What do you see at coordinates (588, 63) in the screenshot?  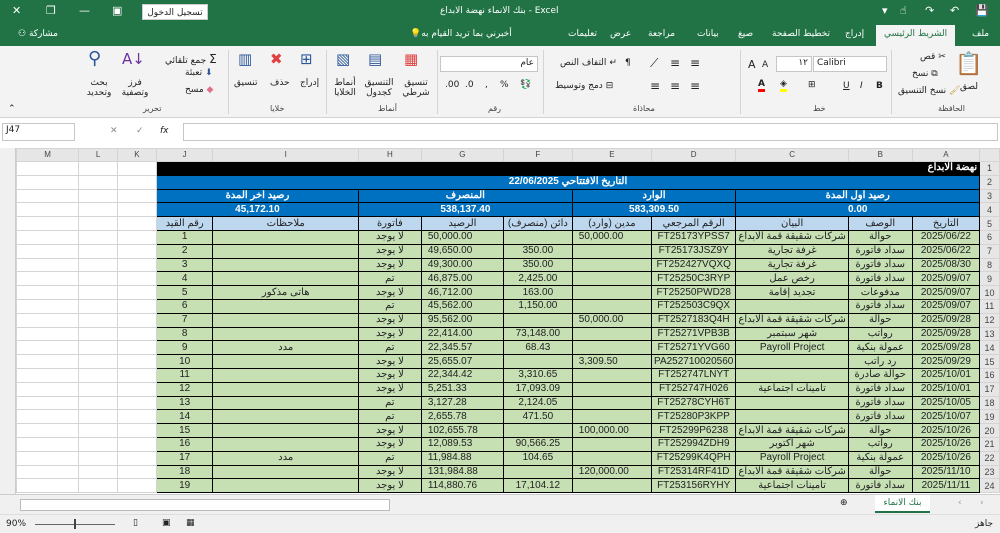 I see `wrap-text-button: التفاف النص ↵` at bounding box center [588, 63].